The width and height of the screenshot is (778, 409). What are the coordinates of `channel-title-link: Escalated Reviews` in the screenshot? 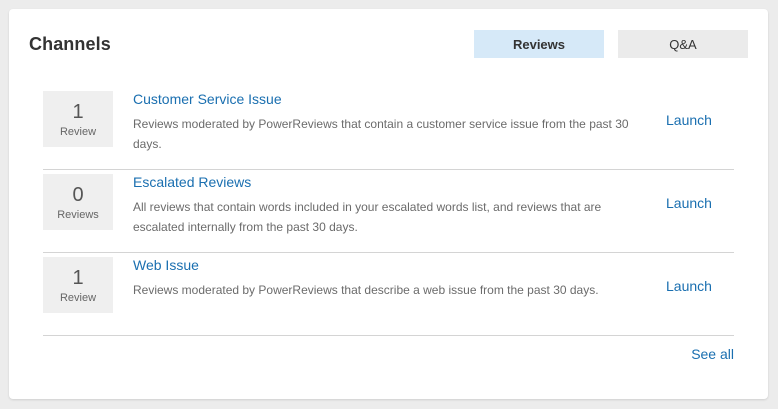 It's located at (192, 182).